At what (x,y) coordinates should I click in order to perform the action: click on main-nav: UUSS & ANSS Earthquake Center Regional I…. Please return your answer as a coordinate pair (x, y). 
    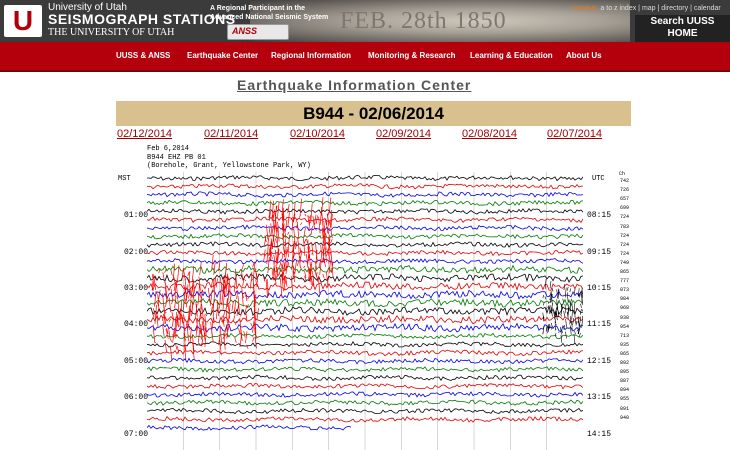
    Looking at the image, I should click on (365, 57).